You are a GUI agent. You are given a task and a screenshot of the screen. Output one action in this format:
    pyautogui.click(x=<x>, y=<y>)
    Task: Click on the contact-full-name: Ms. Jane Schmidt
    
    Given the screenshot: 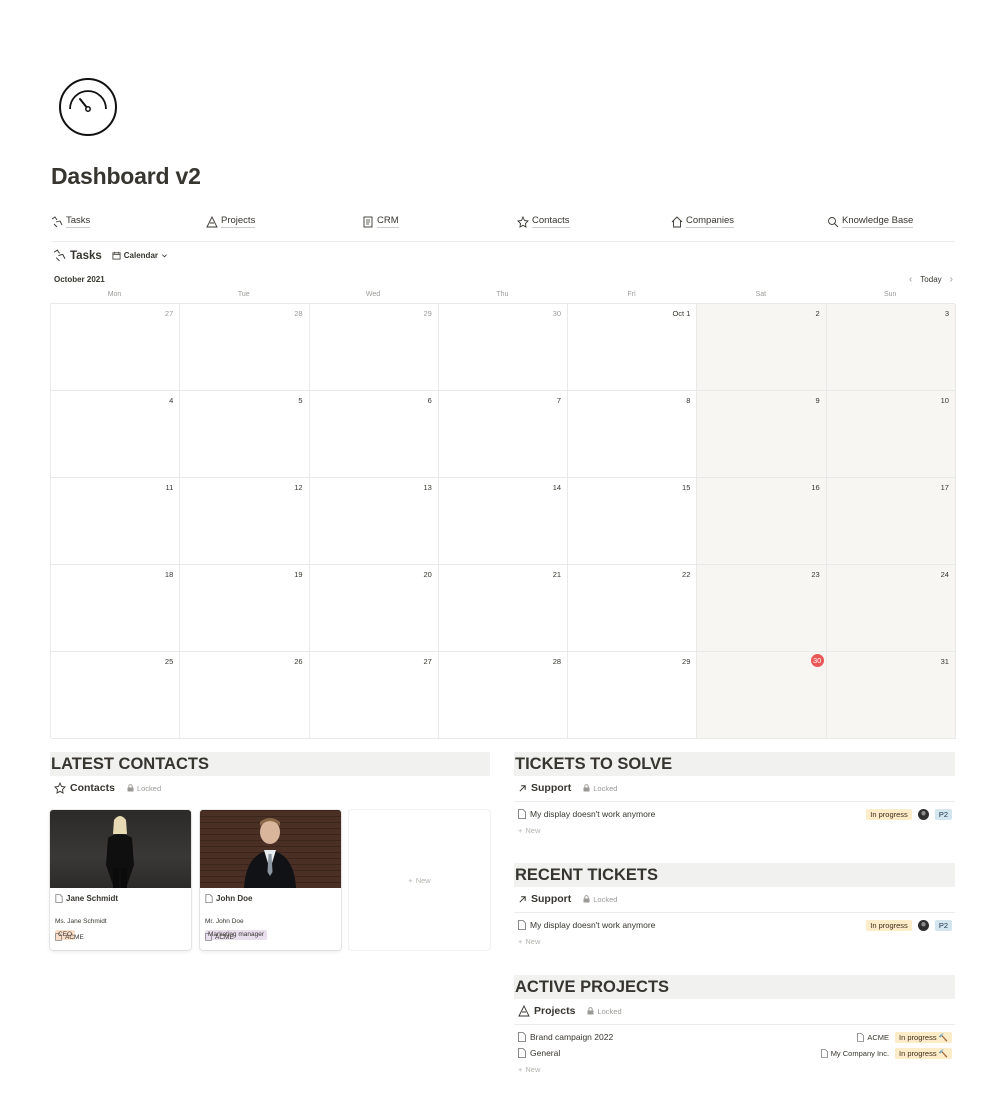 What is the action you would take?
    pyautogui.click(x=81, y=921)
    